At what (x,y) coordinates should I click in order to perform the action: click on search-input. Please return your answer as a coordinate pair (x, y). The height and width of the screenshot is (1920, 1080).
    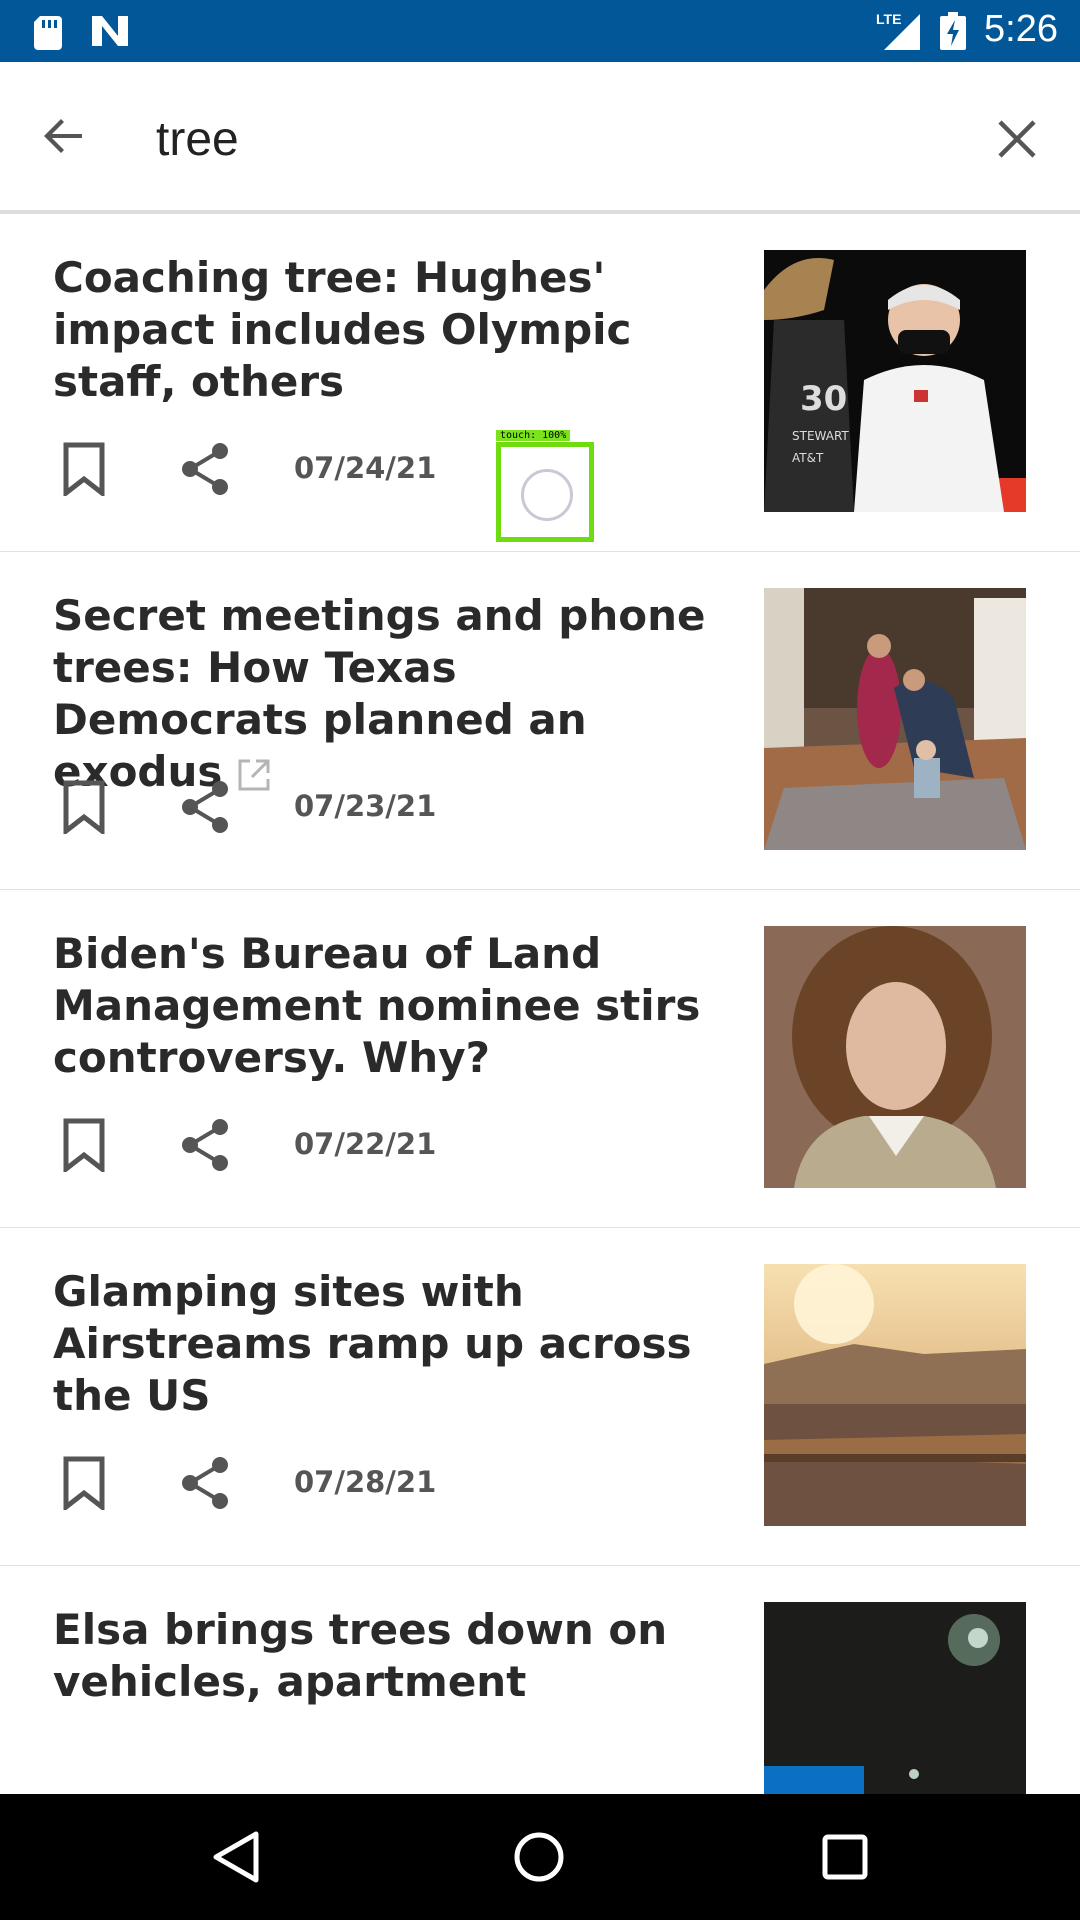
    Looking at the image, I should click on (556, 139).